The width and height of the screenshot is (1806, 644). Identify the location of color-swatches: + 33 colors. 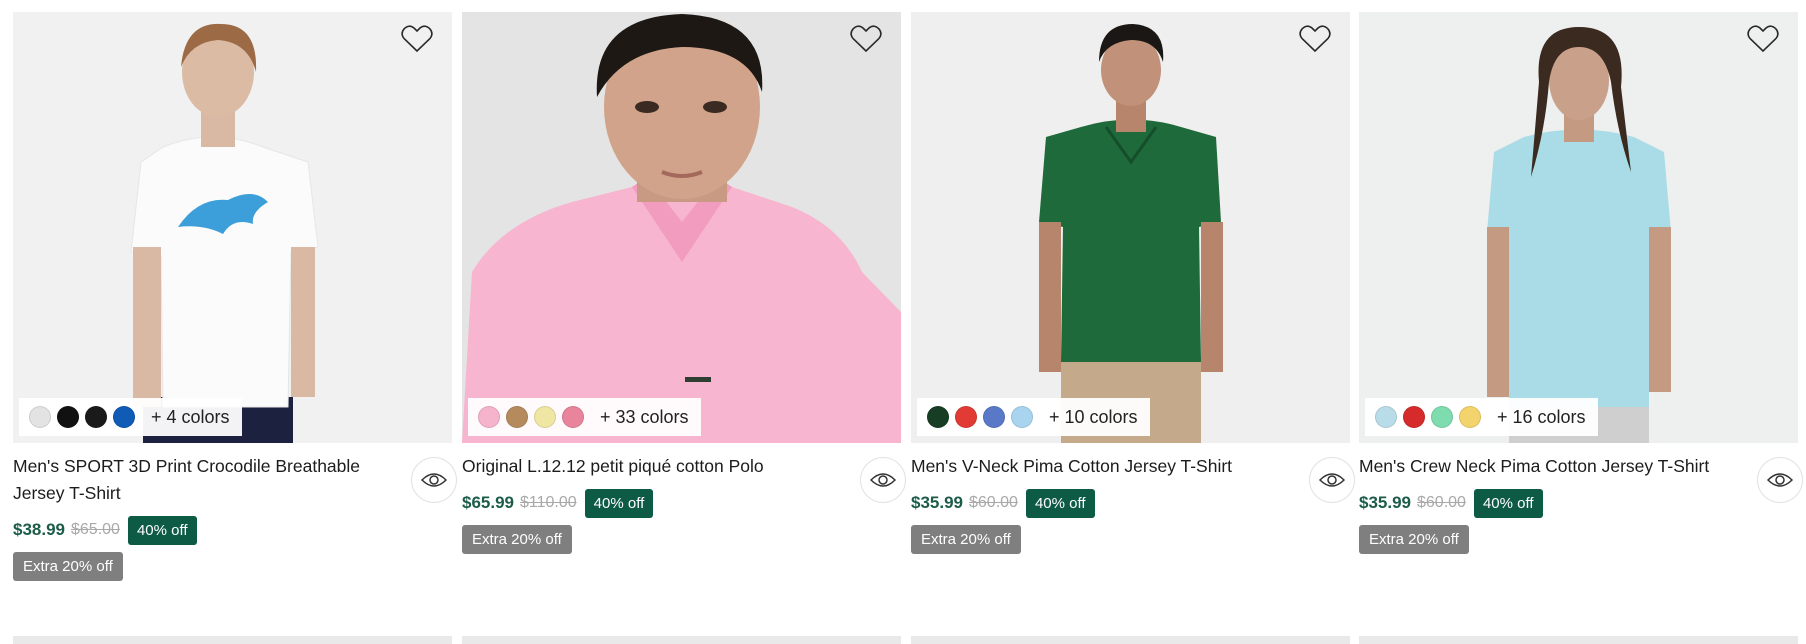
(584, 417).